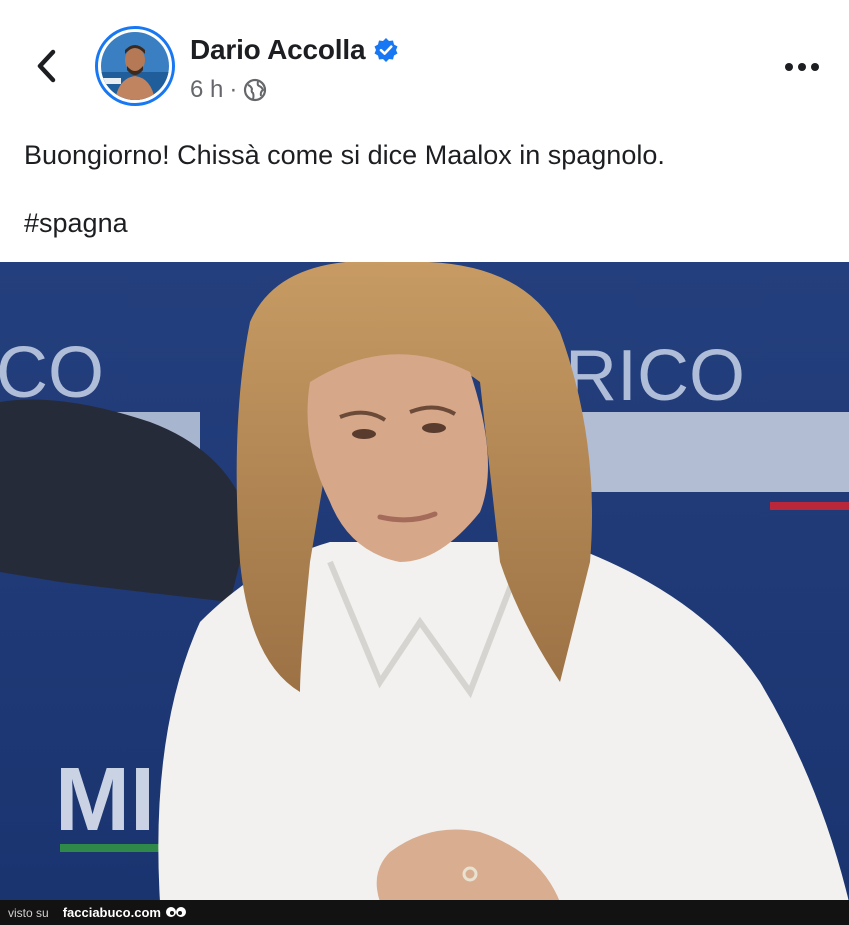 This screenshot has height=925, width=849. Describe the element at coordinates (228, 90) in the screenshot. I see `post-meta: 6 h ·` at that location.